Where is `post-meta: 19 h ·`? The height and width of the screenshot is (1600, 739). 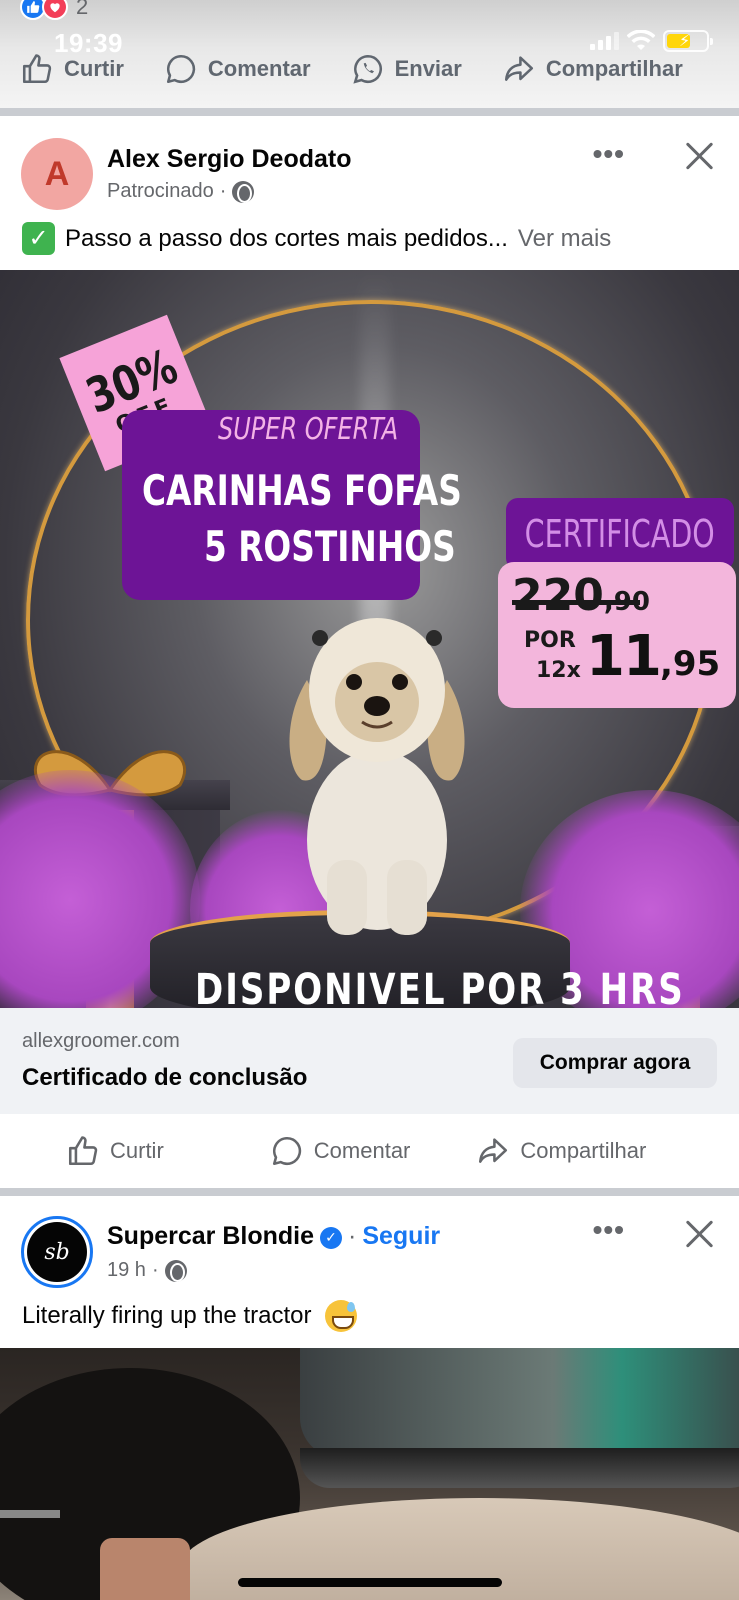
post-meta: 19 h · is located at coordinates (147, 1270).